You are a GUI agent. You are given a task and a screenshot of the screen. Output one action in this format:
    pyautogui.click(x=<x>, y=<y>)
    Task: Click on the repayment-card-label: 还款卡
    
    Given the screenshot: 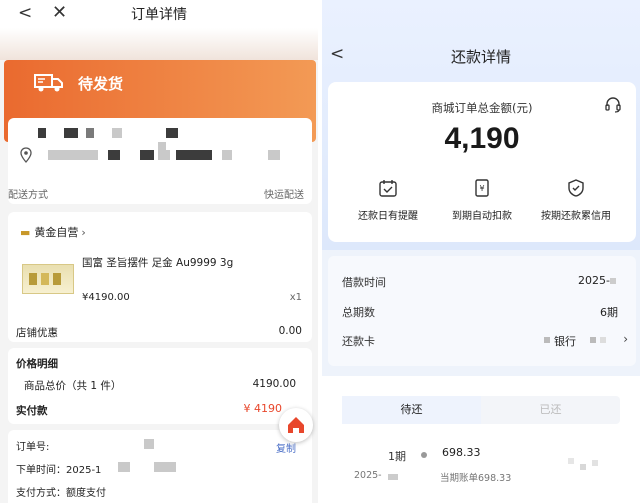 What is the action you would take?
    pyautogui.click(x=358, y=341)
    